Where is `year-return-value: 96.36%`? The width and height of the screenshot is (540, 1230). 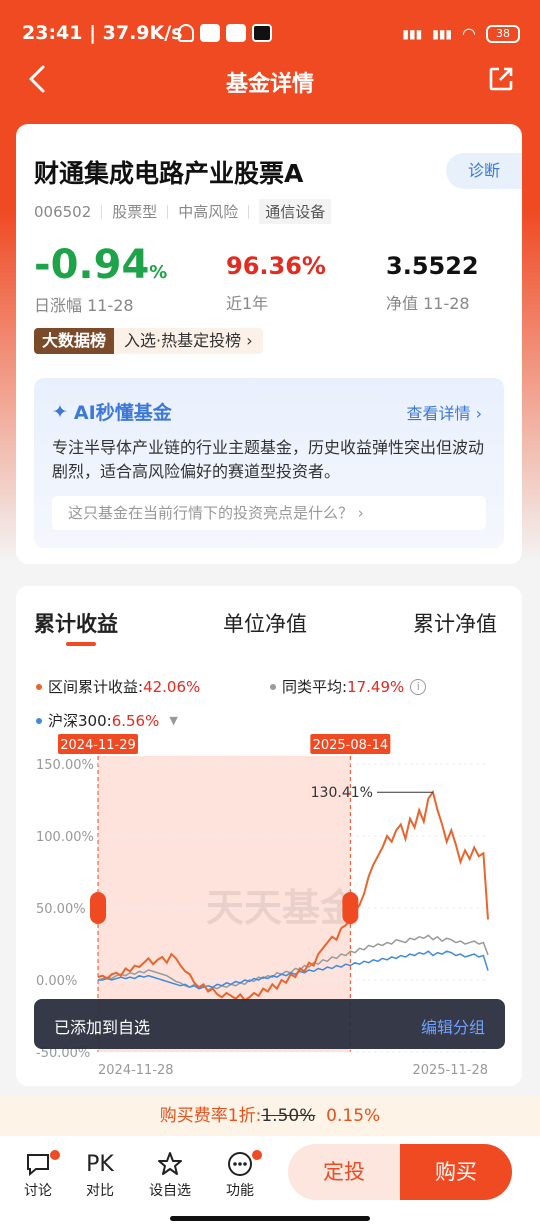
year-return-value: 96.36% is located at coordinates (276, 266).